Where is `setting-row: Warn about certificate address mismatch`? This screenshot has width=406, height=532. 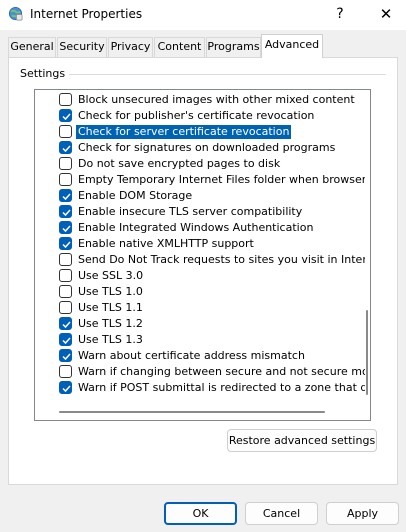 setting-row: Warn about certificate address mismatch is located at coordinates (200, 356).